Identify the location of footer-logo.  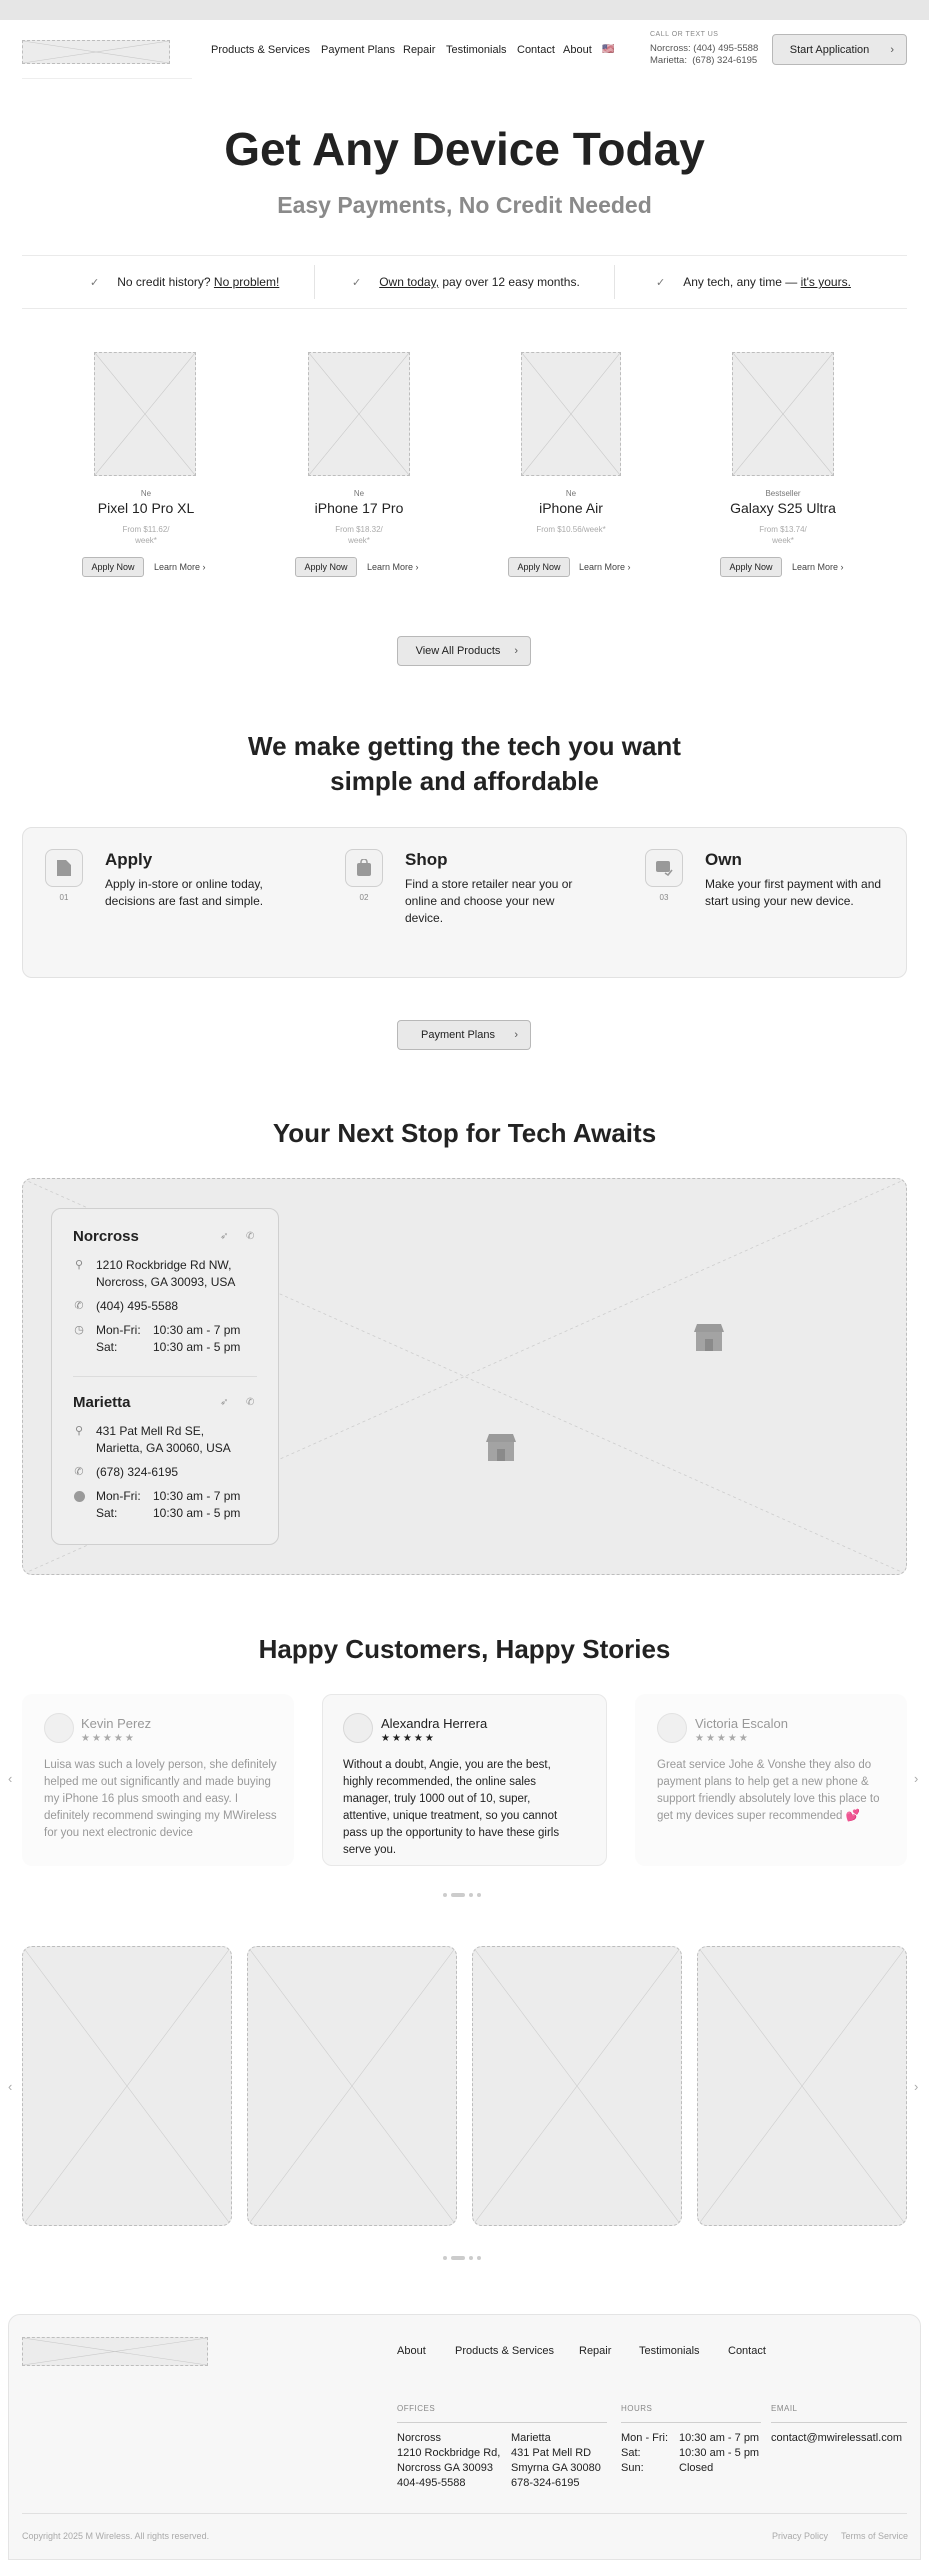
(115, 2351).